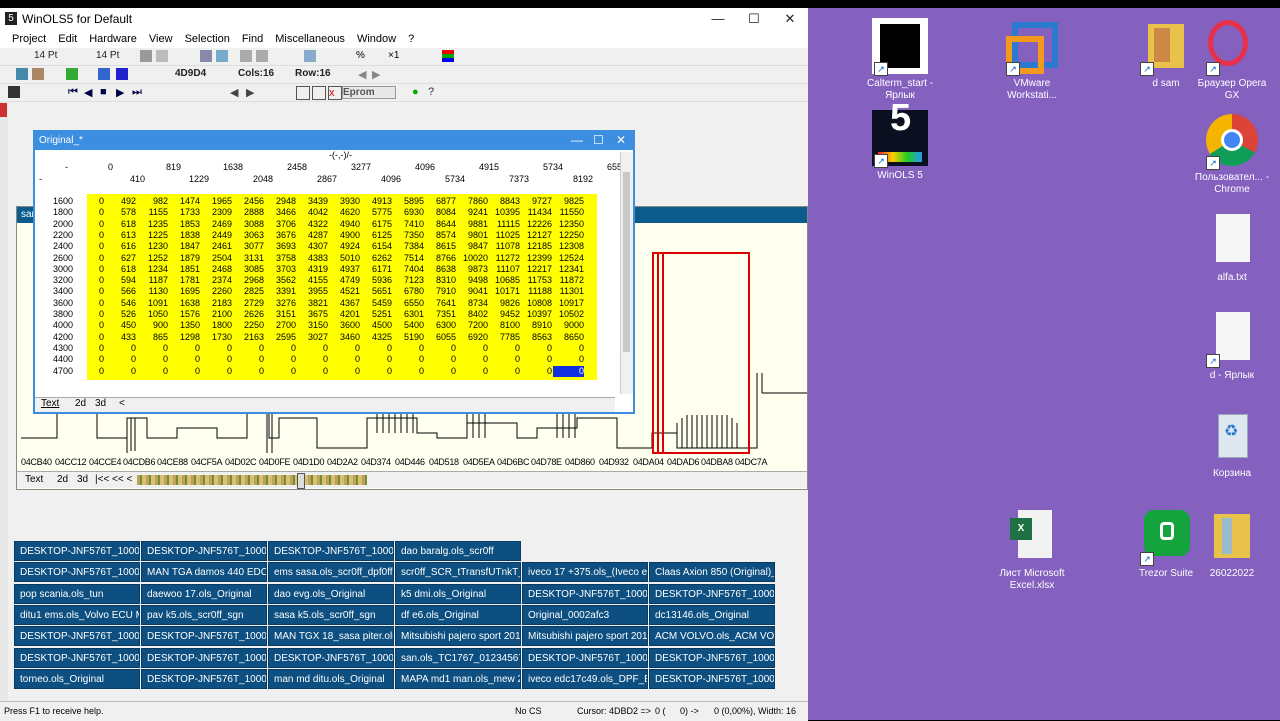  I want to click on percent-icon: %, so click(362, 56).